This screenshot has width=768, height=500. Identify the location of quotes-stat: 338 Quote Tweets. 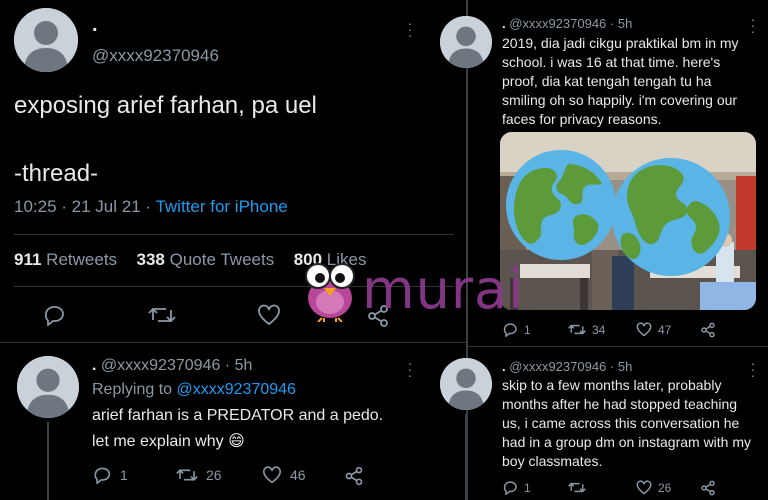
(206, 259).